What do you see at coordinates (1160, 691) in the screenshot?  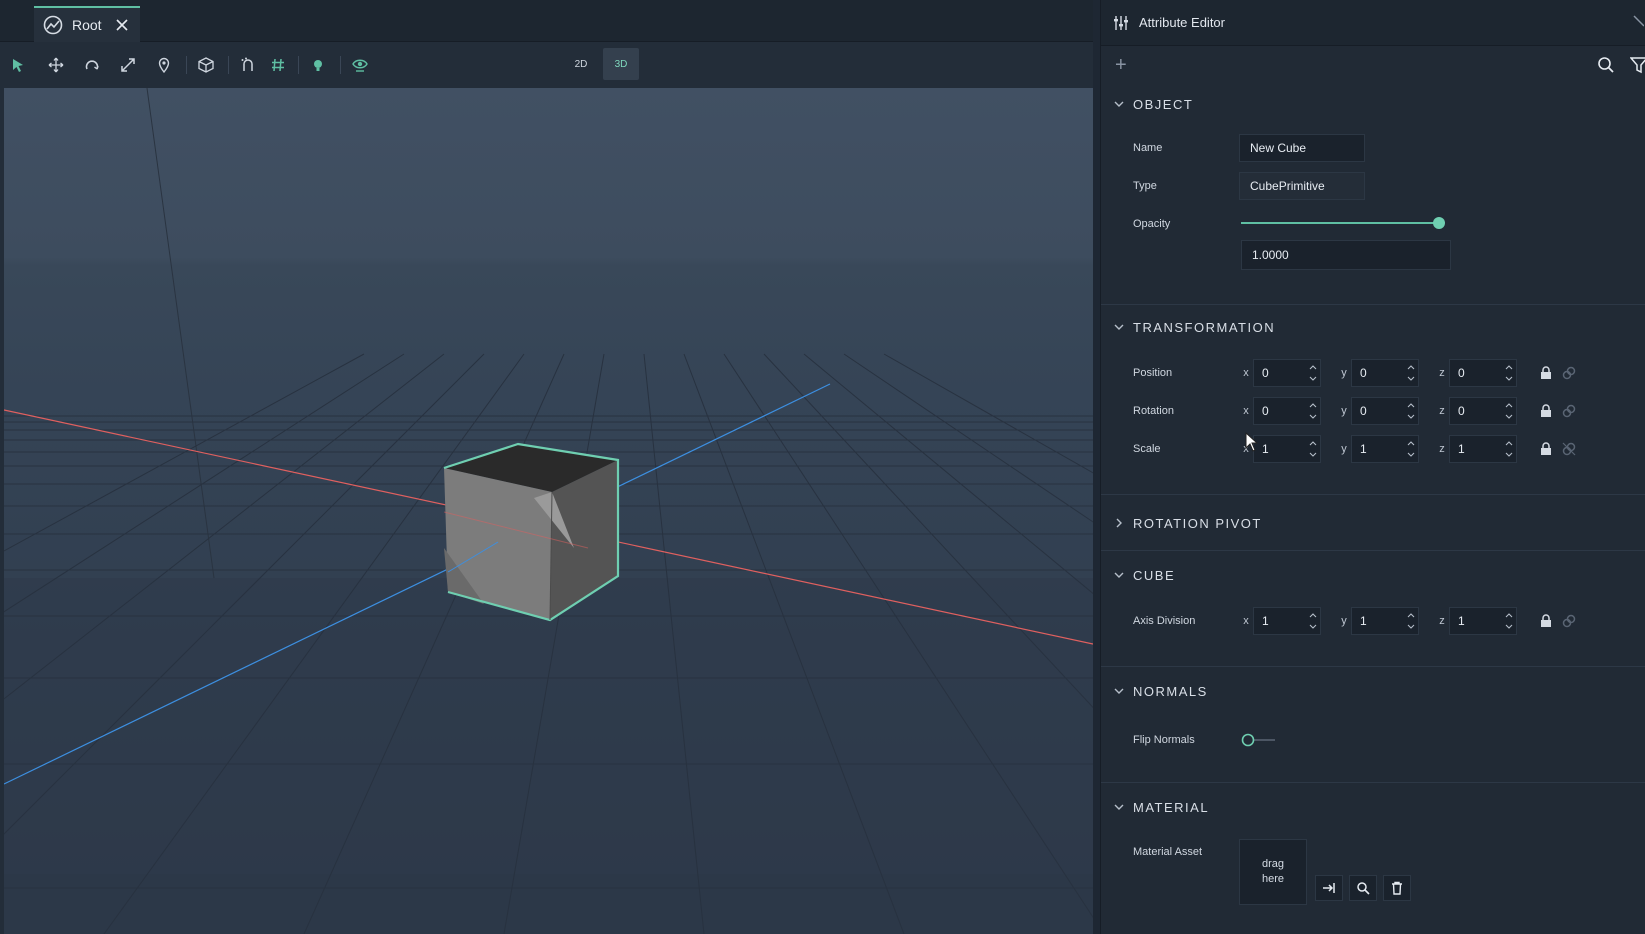 I see `section-header-normals: NORMALS` at bounding box center [1160, 691].